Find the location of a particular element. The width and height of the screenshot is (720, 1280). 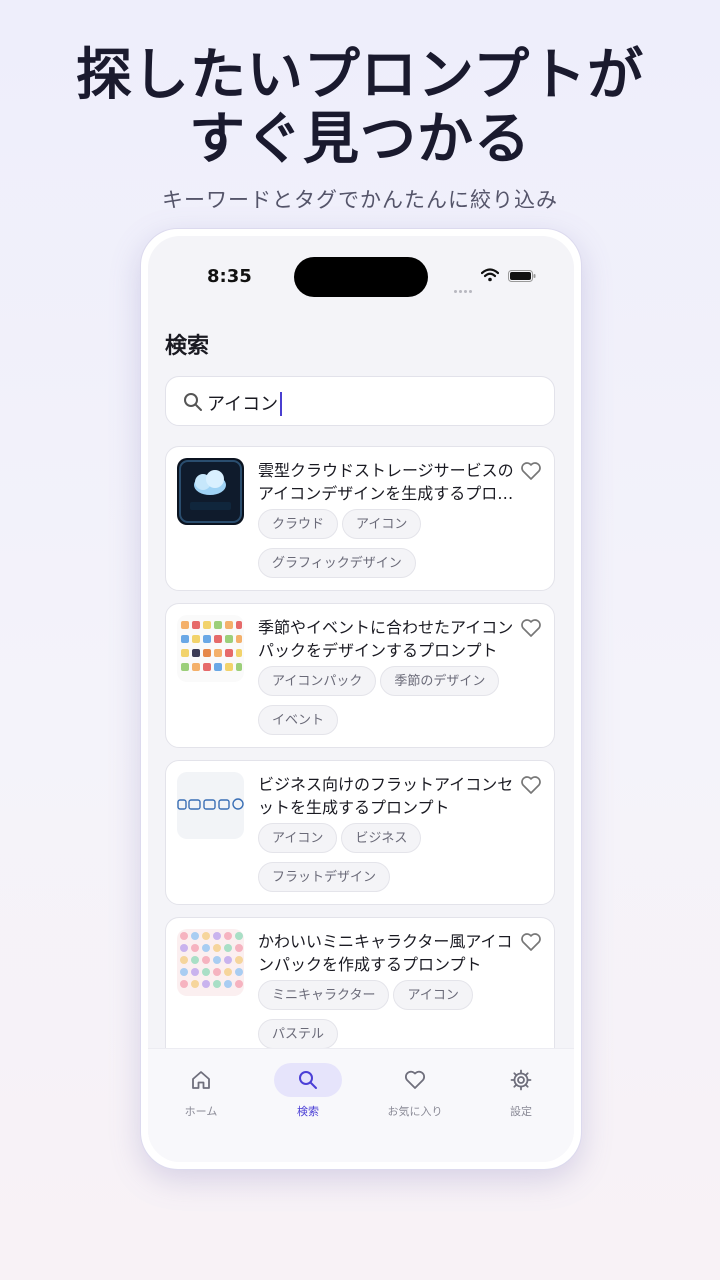

hero-title: 探したいプロンプトが すぐ見つかる is located at coordinates (360, 108).